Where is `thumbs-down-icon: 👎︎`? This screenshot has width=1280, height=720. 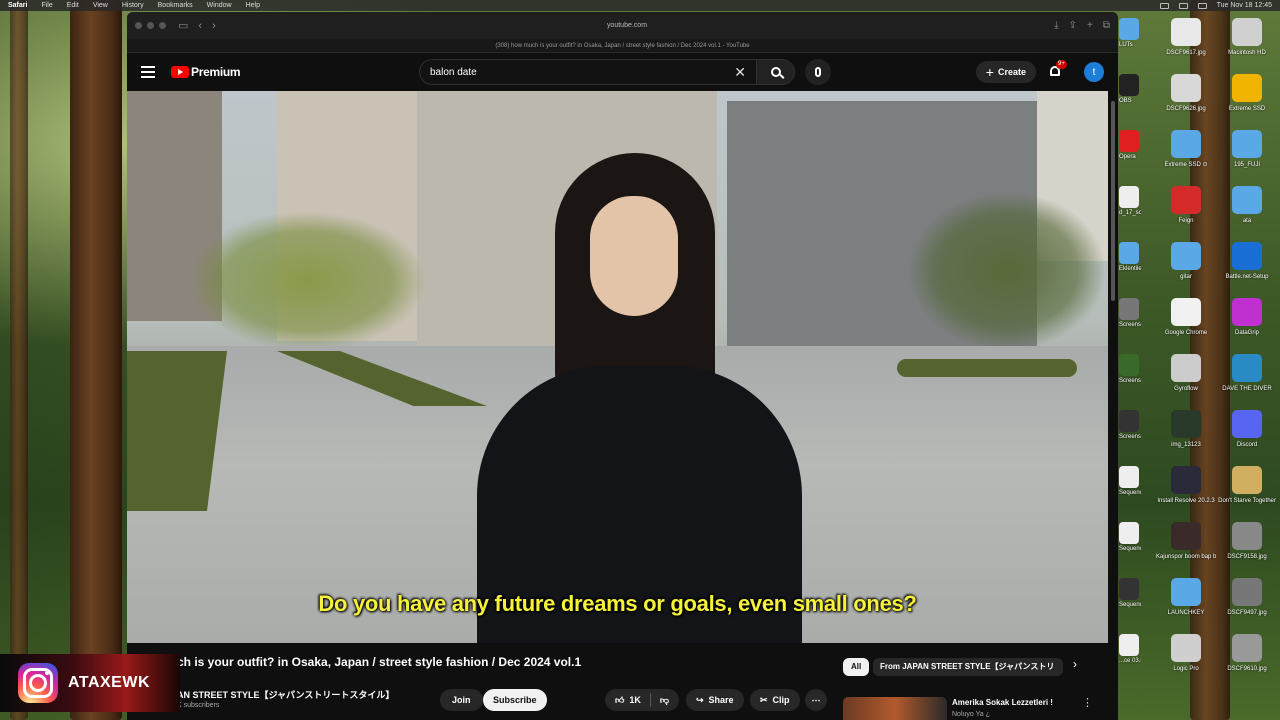 thumbs-down-icon: 👎︎ is located at coordinates (664, 700).